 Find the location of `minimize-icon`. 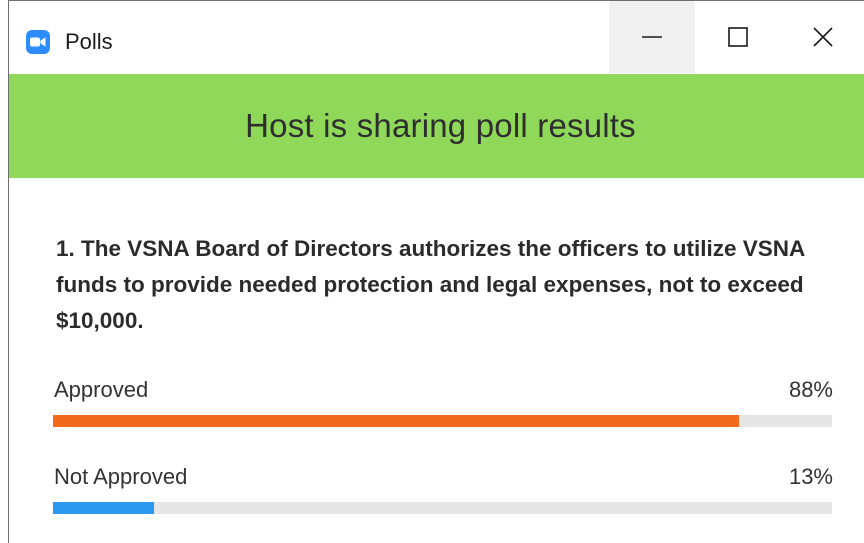

minimize-icon is located at coordinates (652, 37).